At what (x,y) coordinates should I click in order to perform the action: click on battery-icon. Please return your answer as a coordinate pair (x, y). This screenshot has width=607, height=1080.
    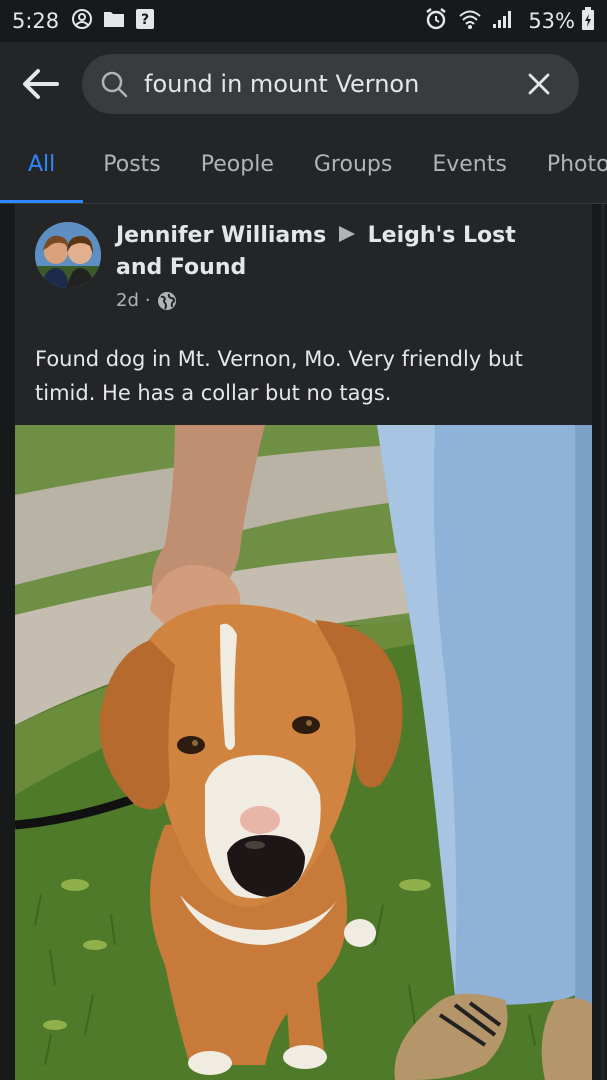
    Looking at the image, I should click on (588, 21).